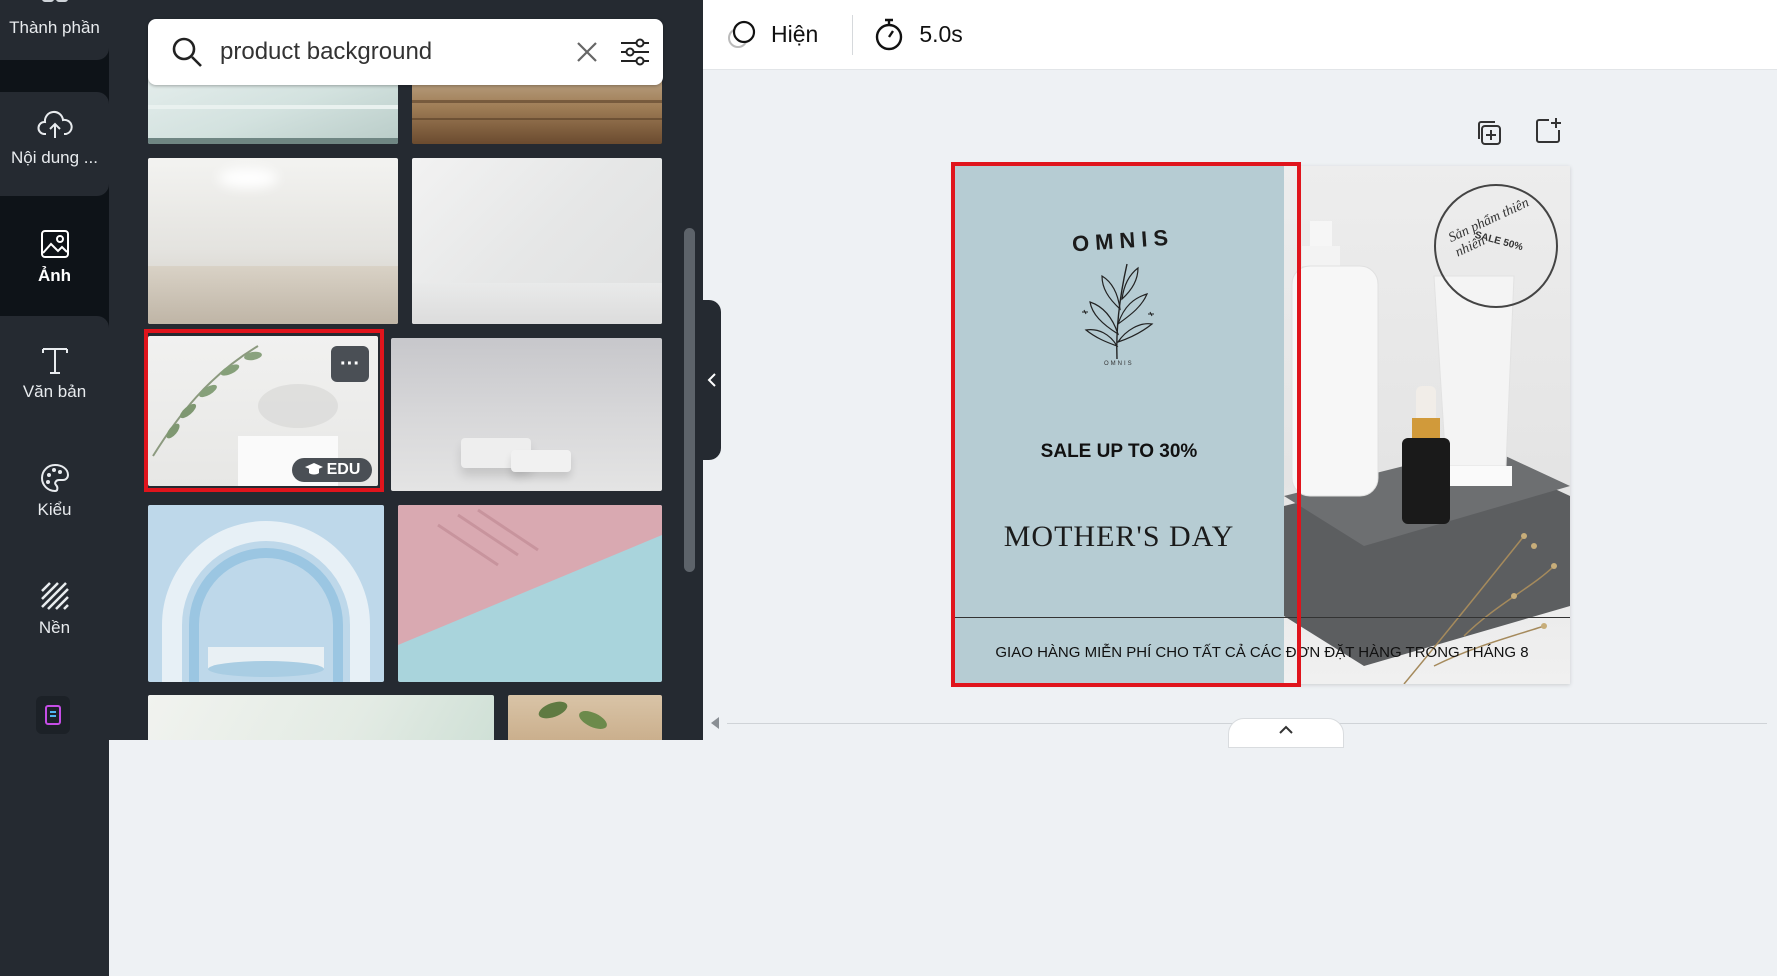  I want to click on rail-item-background: Nền, so click(54, 630).